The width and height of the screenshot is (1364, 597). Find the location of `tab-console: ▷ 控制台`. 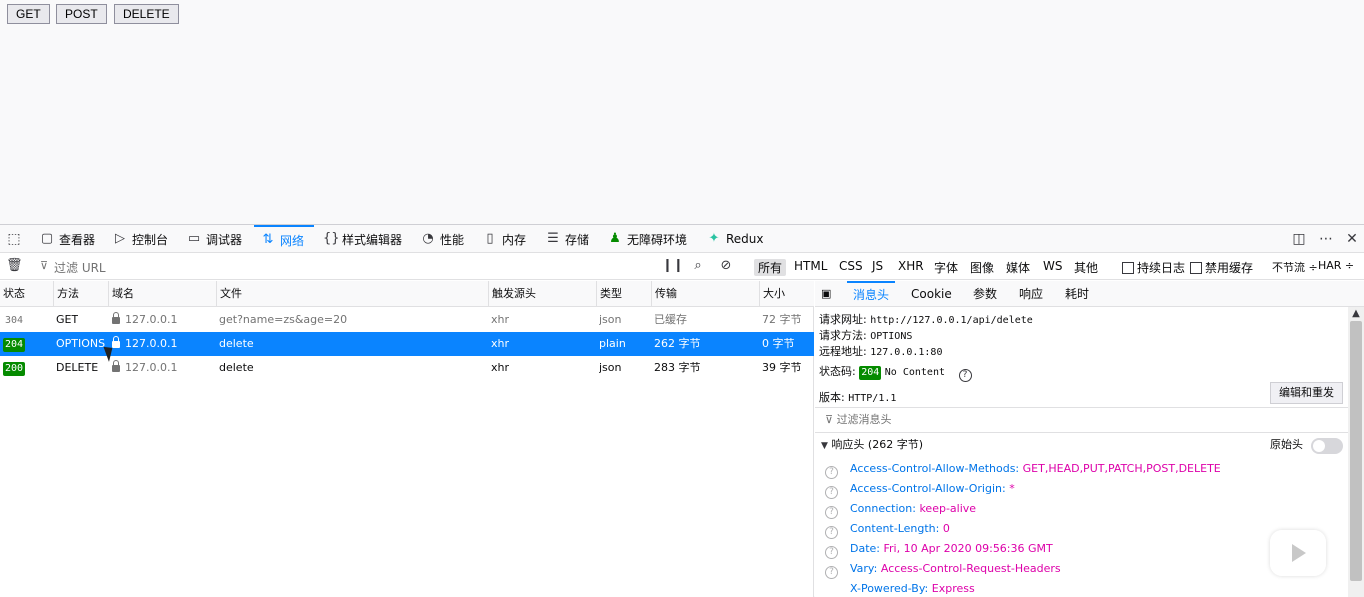

tab-console: ▷ 控制台 is located at coordinates (140, 239).